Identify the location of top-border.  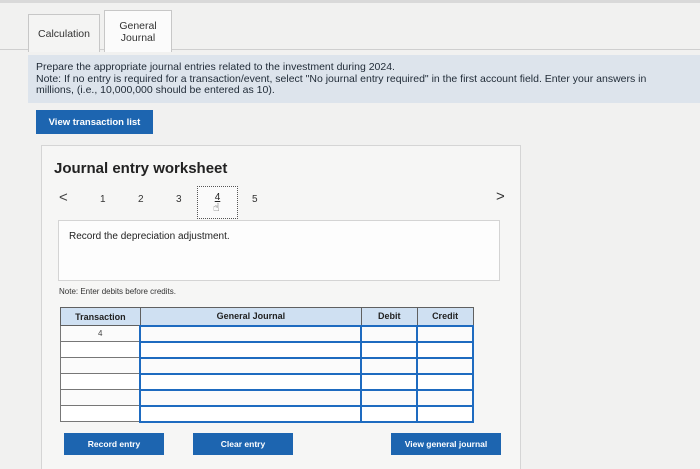
(350, 1).